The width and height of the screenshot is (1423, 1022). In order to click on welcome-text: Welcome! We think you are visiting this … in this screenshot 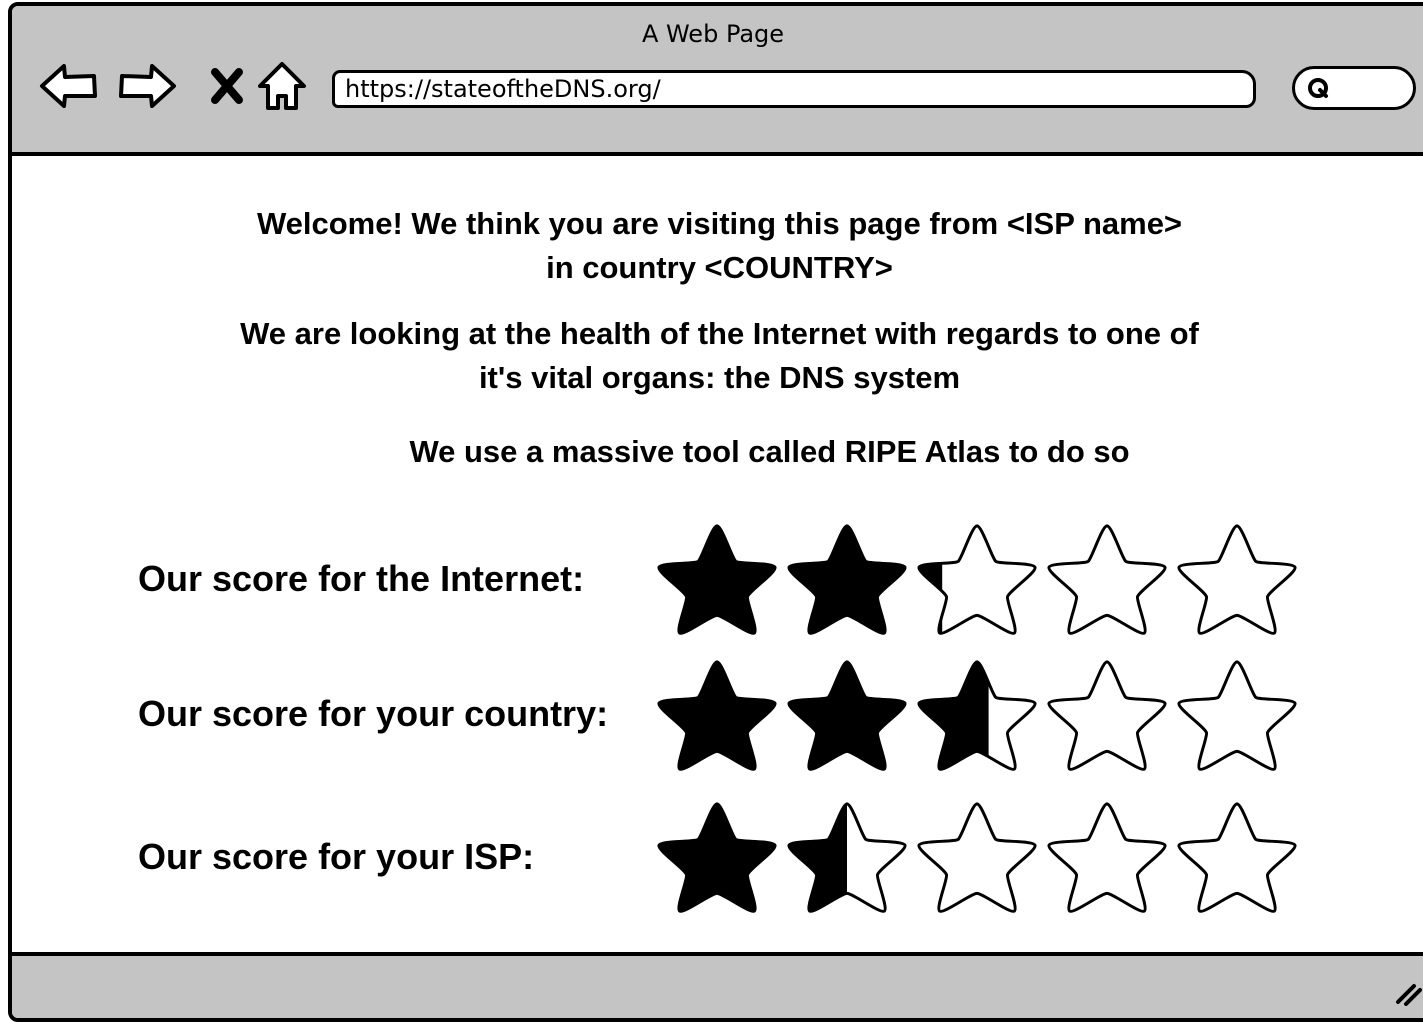, I will do `click(719, 246)`.